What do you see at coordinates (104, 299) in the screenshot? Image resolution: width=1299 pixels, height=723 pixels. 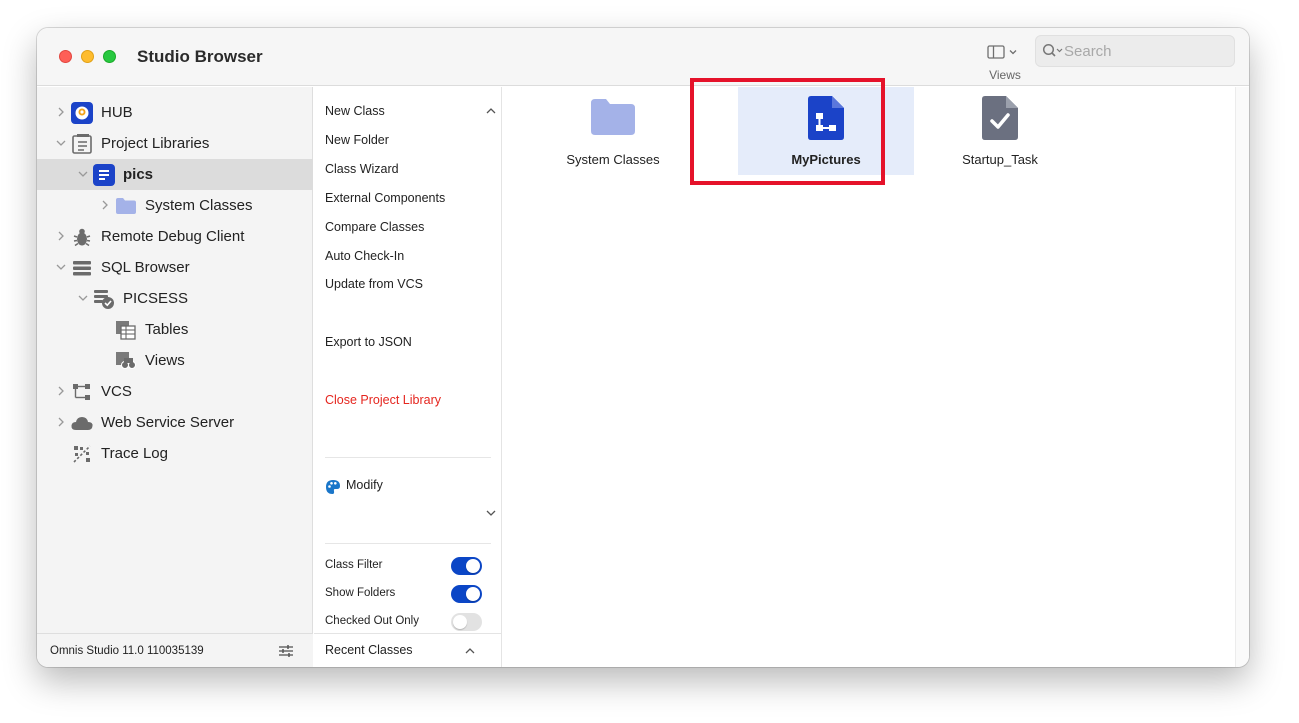 I see `session-icon` at bounding box center [104, 299].